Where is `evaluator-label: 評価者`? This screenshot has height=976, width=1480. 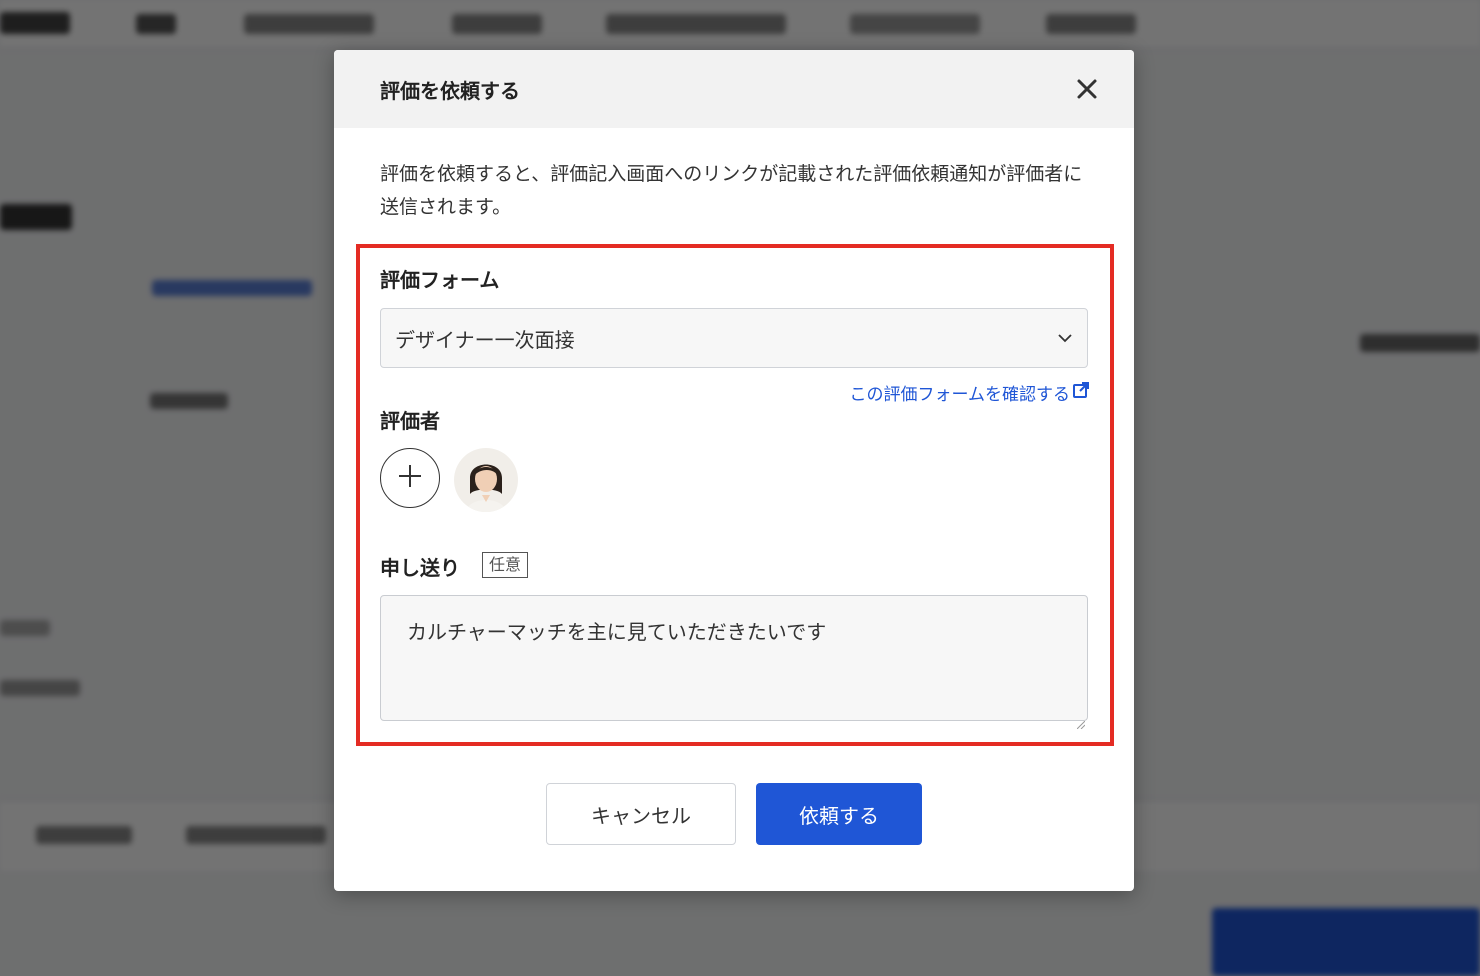
evaluator-label: 評価者 is located at coordinates (410, 421).